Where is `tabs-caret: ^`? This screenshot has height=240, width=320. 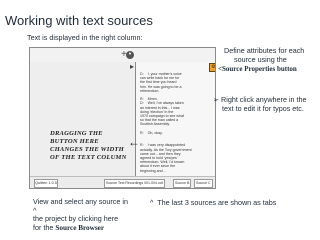 tabs-caret: ^ is located at coordinates (152, 202).